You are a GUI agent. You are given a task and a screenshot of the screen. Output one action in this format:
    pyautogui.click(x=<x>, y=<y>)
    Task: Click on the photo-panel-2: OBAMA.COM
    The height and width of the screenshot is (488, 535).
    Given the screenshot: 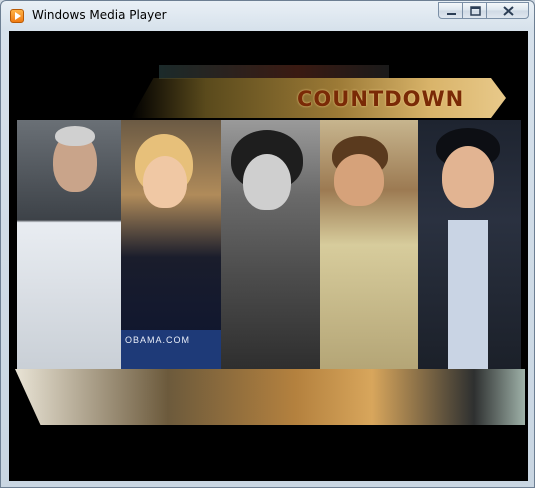 What is the action you would take?
    pyautogui.click(x=171, y=245)
    